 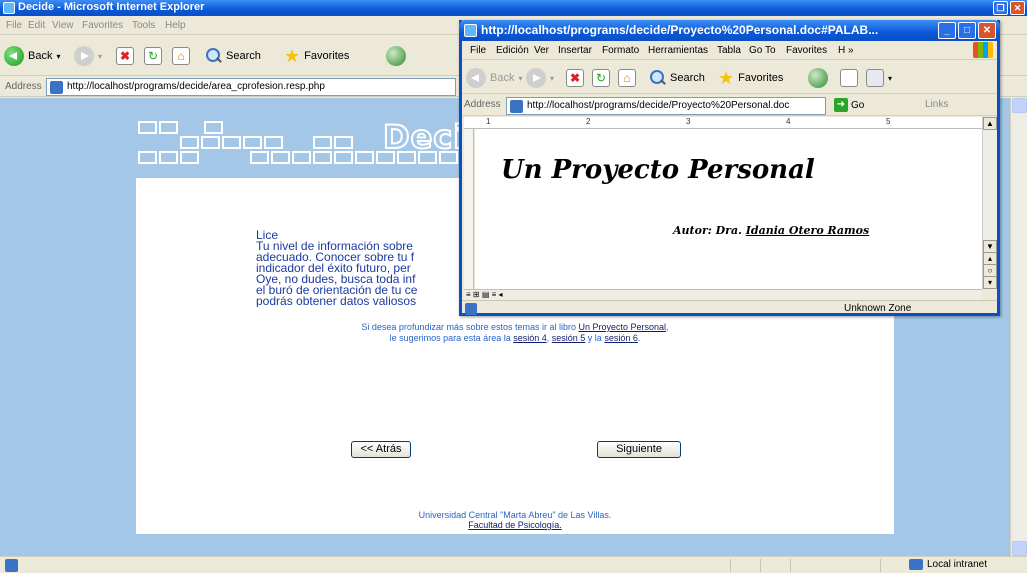 What do you see at coordinates (858, 105) in the screenshot?
I see `go-label: Go` at bounding box center [858, 105].